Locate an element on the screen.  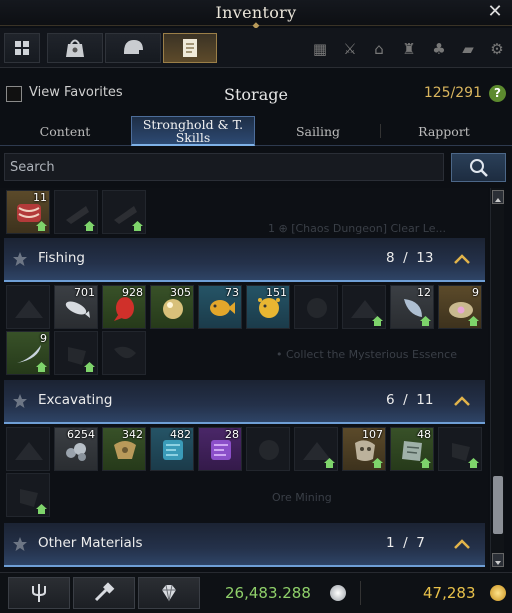
item-quantity: 928 is located at coordinates (132, 292).